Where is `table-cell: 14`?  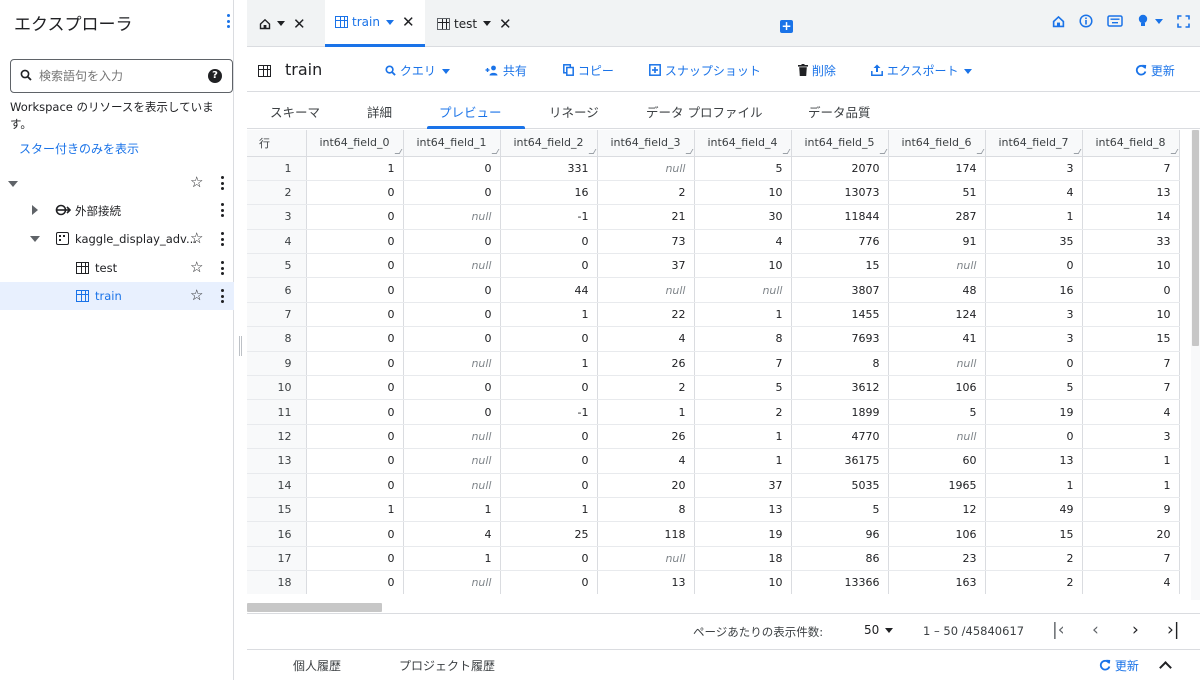 table-cell: 14 is located at coordinates (1131, 217).